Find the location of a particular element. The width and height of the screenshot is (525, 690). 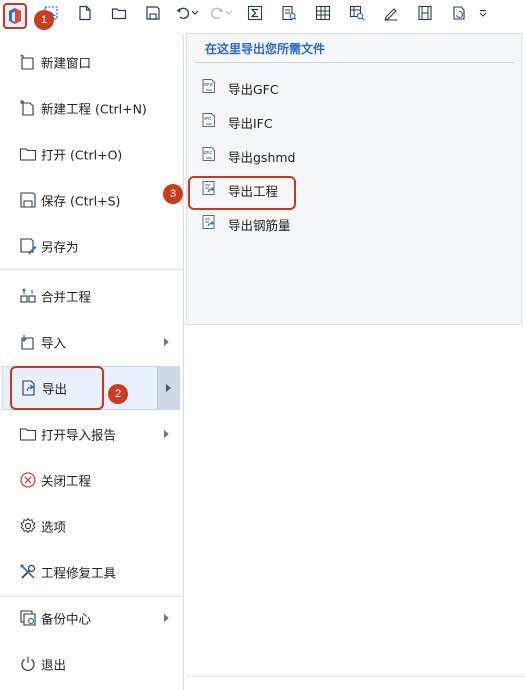

ifc-file-icon: IFC is located at coordinates (209, 120).